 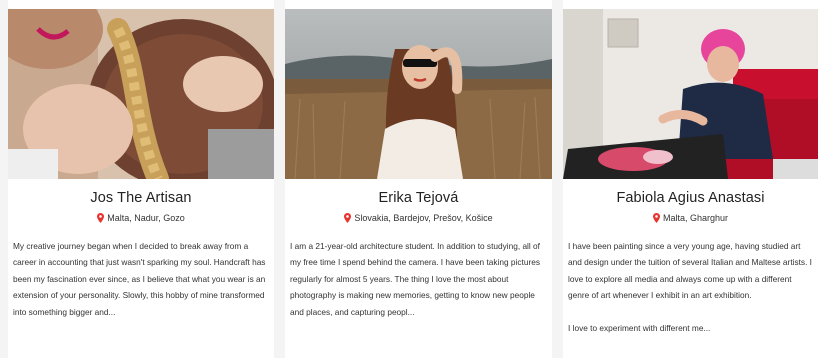 I want to click on artist-name: Erika Tejová, so click(x=418, y=198).